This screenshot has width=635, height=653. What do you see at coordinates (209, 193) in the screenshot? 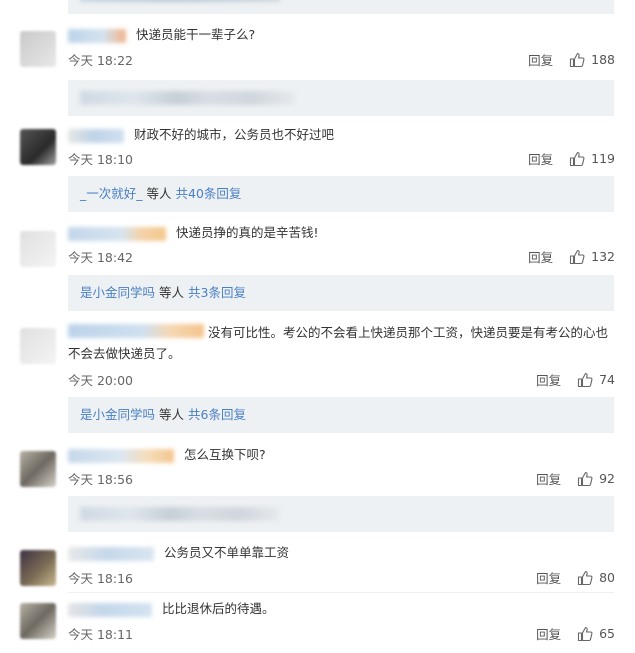
I see `reply-count-link: 共40条回复` at bounding box center [209, 193].